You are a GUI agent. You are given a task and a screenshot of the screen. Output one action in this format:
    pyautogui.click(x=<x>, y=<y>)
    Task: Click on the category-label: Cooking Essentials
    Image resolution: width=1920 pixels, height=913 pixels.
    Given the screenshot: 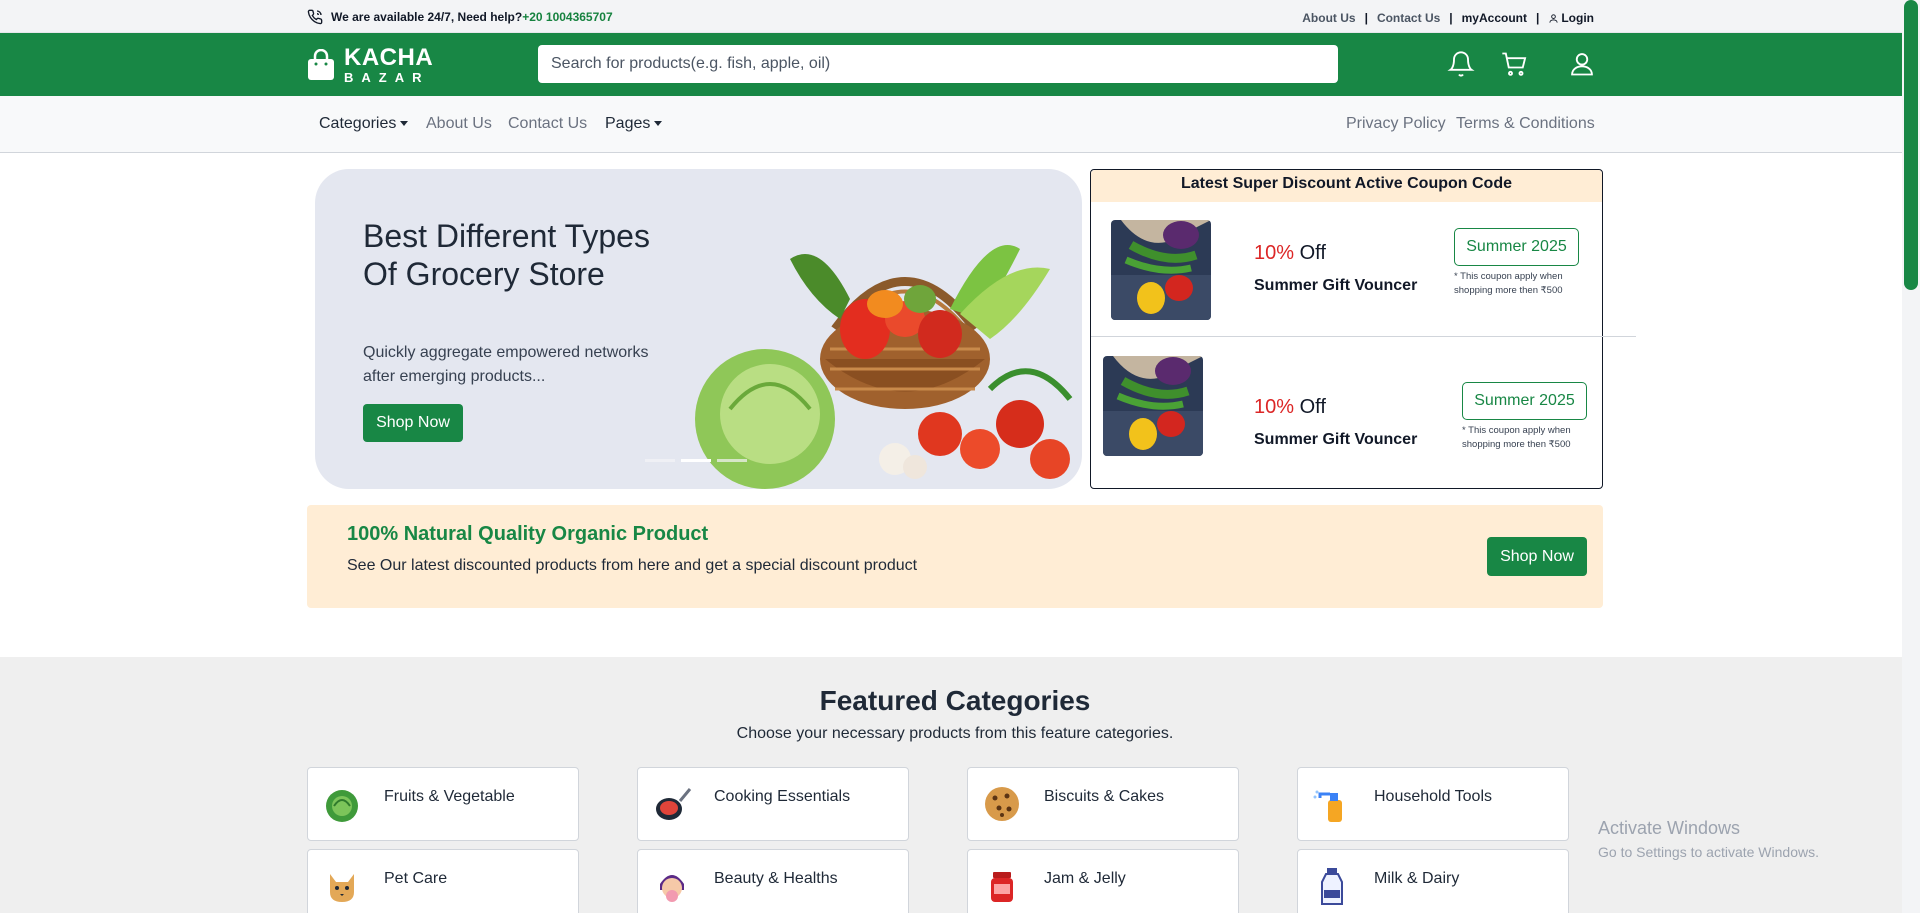 What is the action you would take?
    pyautogui.click(x=782, y=796)
    